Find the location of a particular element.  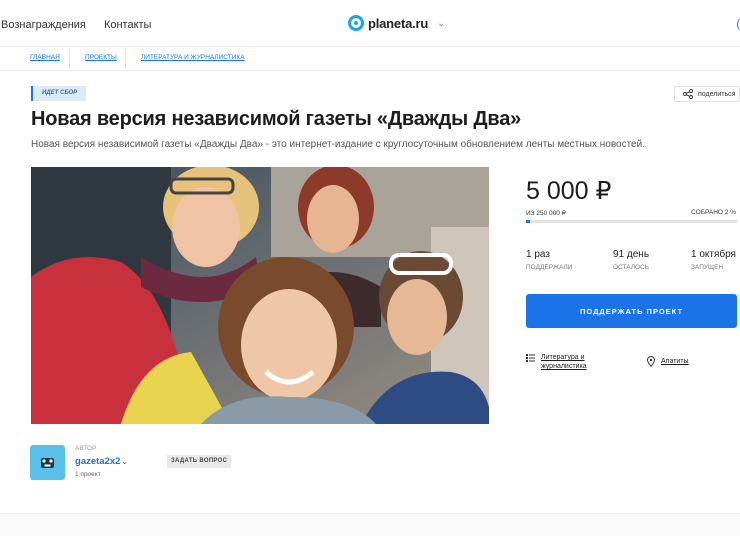

stat-label: ОСТАЛОСЬ is located at coordinates (631, 267).